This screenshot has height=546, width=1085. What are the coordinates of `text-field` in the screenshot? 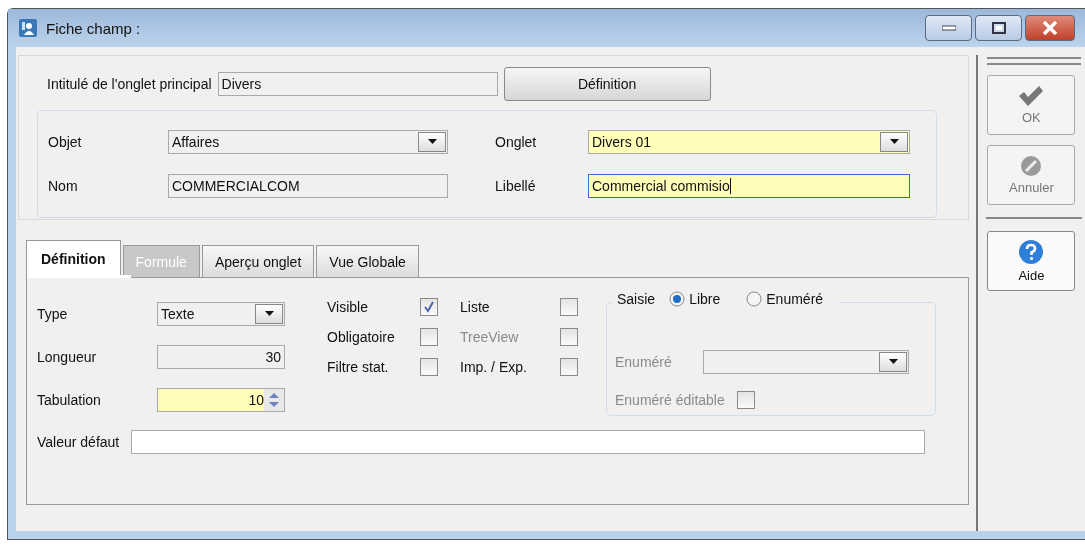 It's located at (528, 442).